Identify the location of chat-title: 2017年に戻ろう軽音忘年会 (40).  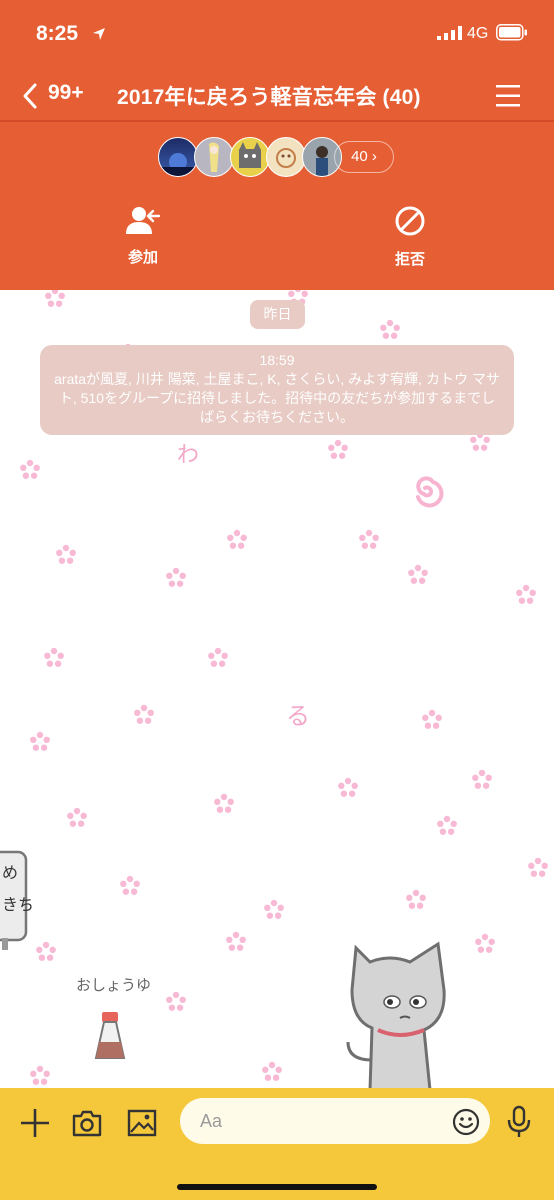
(269, 97).